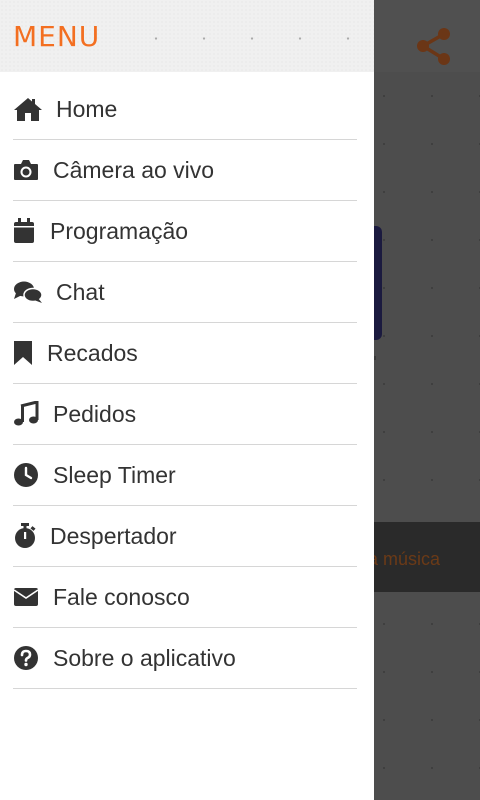  Describe the element at coordinates (95, 413) in the screenshot. I see `menu-item-label: Pedidos` at that location.